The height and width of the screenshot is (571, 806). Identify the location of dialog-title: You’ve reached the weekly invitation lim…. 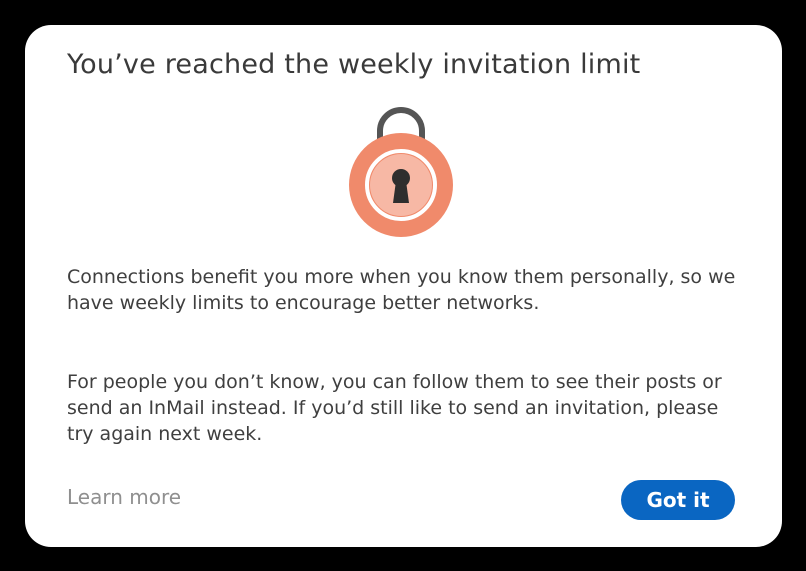
(354, 64).